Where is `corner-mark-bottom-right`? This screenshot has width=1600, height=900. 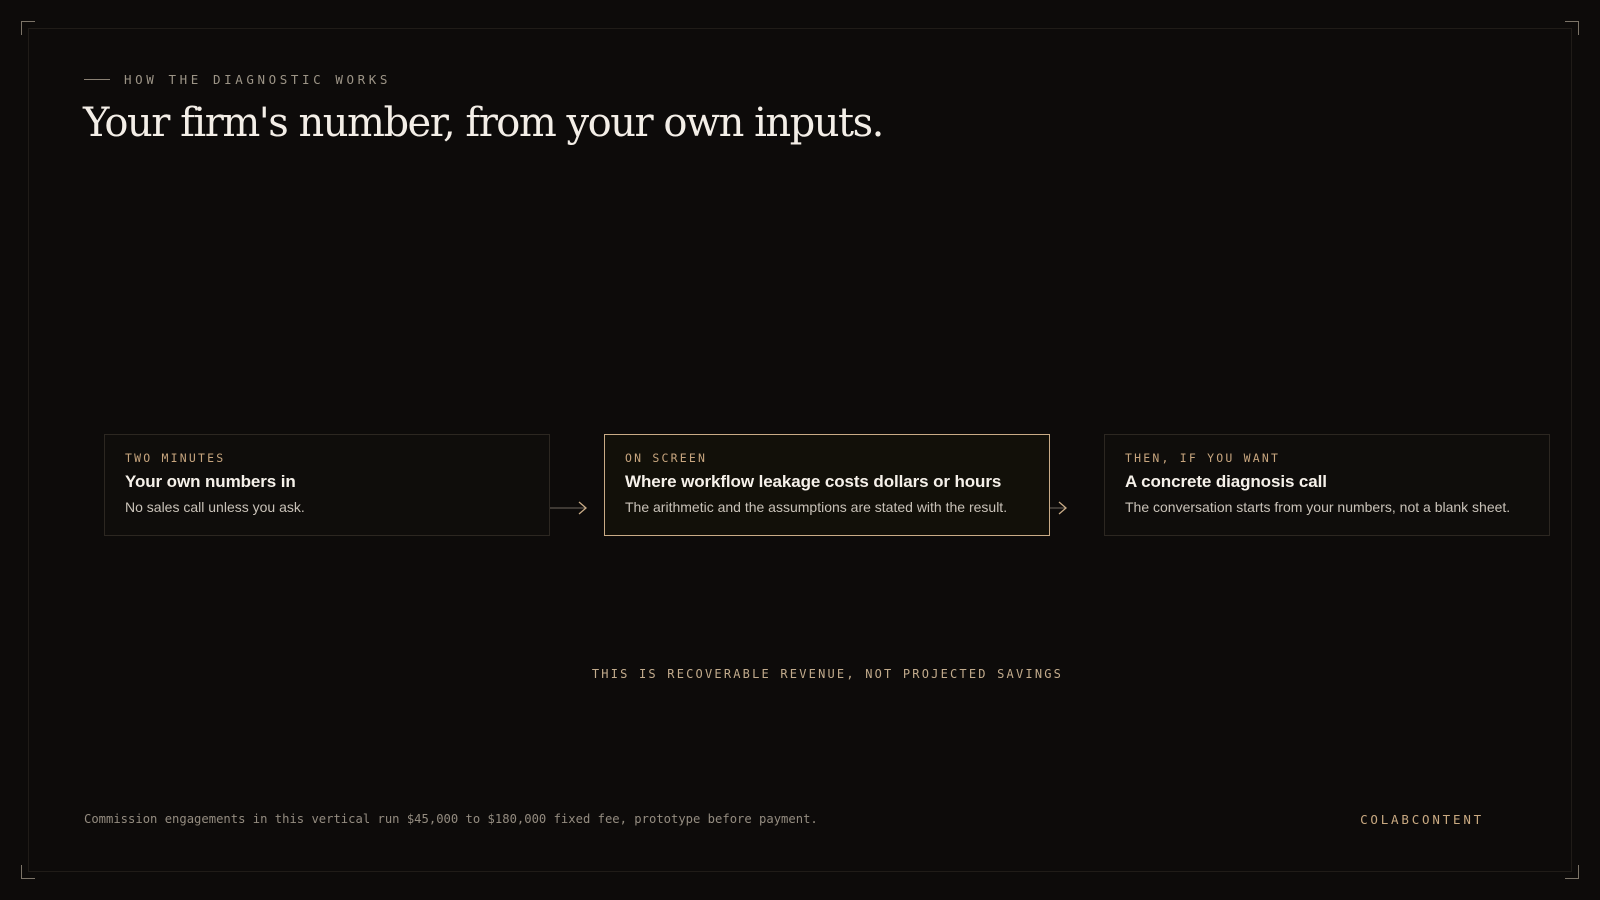
corner-mark-bottom-right is located at coordinates (1572, 872).